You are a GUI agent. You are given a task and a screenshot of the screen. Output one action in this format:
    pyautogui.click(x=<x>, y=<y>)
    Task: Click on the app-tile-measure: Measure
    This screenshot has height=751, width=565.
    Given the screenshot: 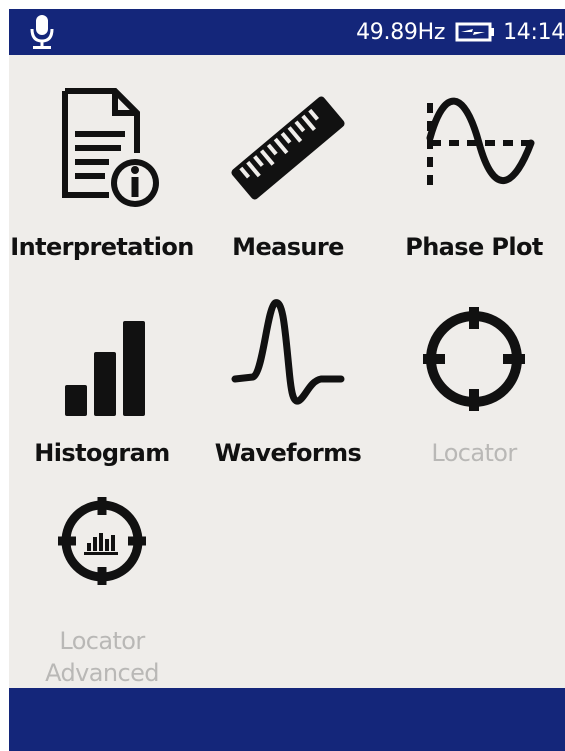 What is the action you would take?
    pyautogui.click(x=288, y=166)
    